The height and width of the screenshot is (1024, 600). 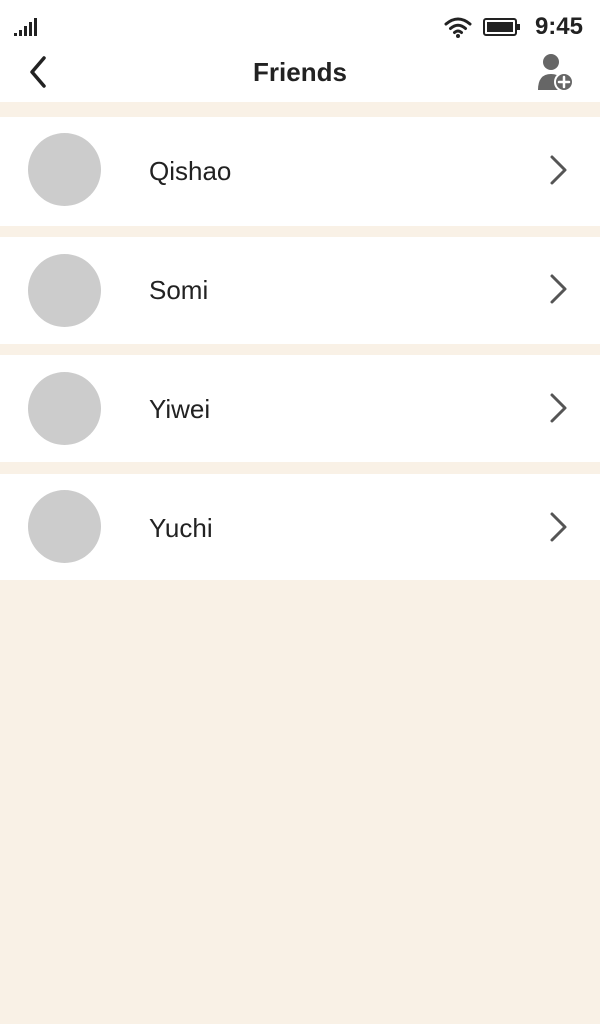 What do you see at coordinates (300, 171) in the screenshot?
I see `friend-row: Qishao` at bounding box center [300, 171].